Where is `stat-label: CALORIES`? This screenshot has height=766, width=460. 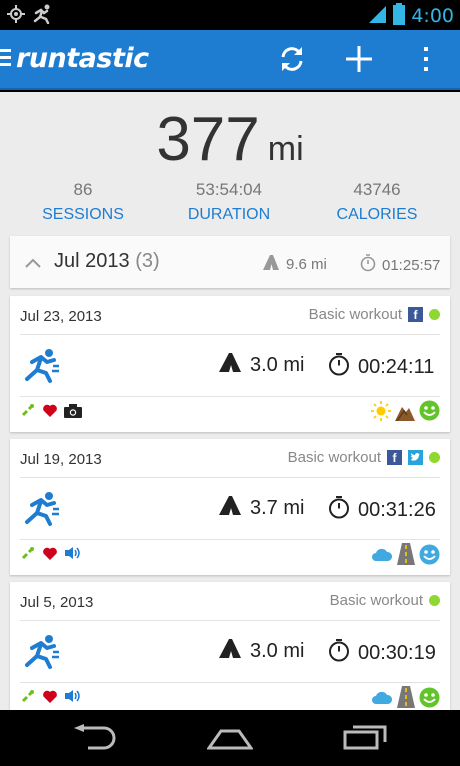 stat-label: CALORIES is located at coordinates (377, 214).